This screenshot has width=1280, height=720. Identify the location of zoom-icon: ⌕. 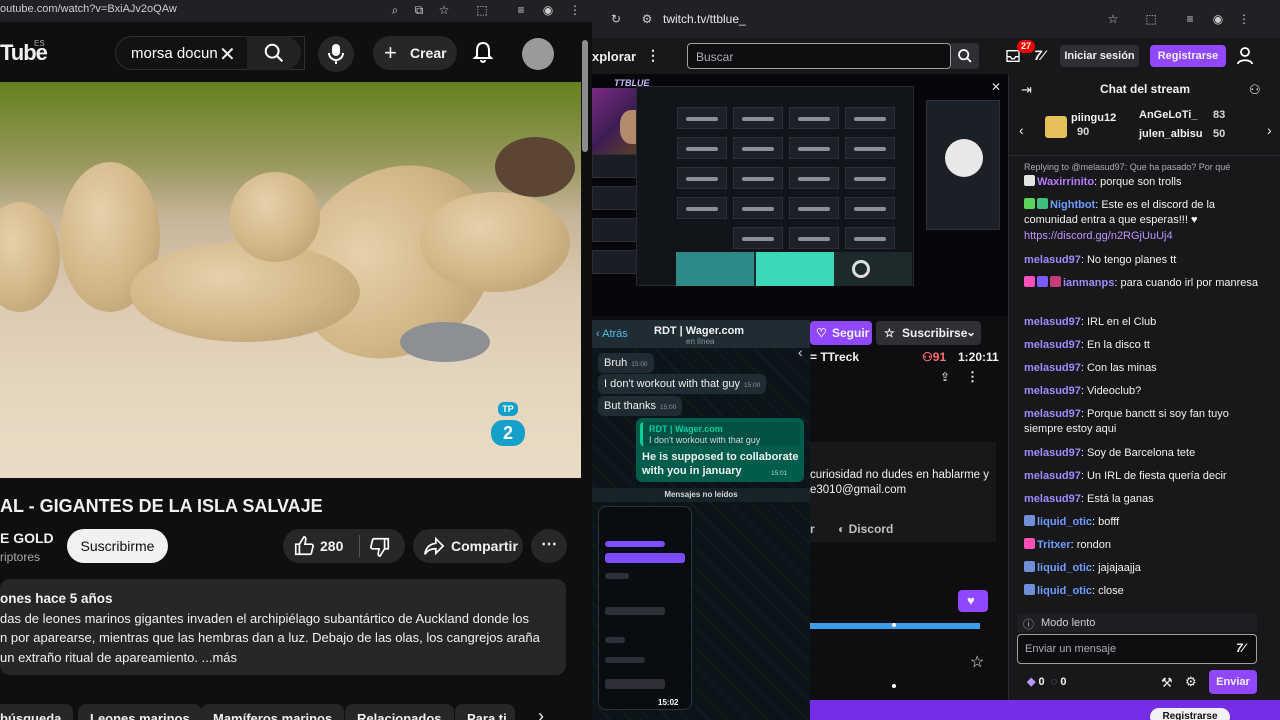
(395, 10).